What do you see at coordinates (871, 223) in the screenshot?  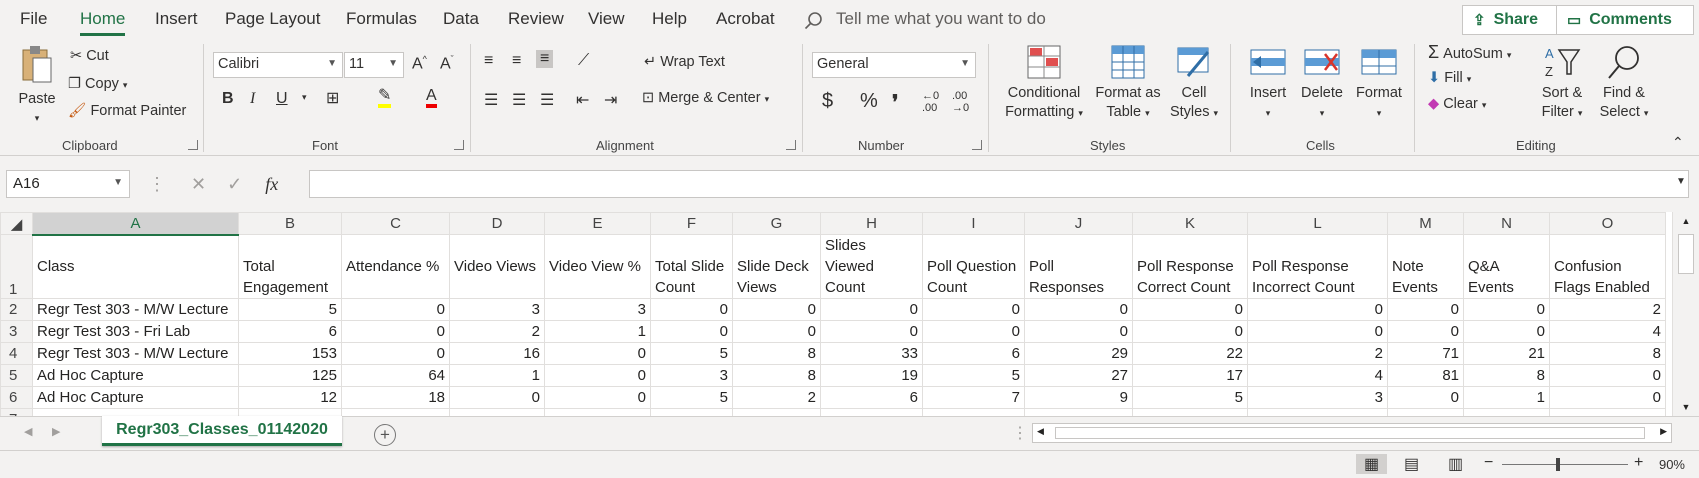 I see `column-header: H` at bounding box center [871, 223].